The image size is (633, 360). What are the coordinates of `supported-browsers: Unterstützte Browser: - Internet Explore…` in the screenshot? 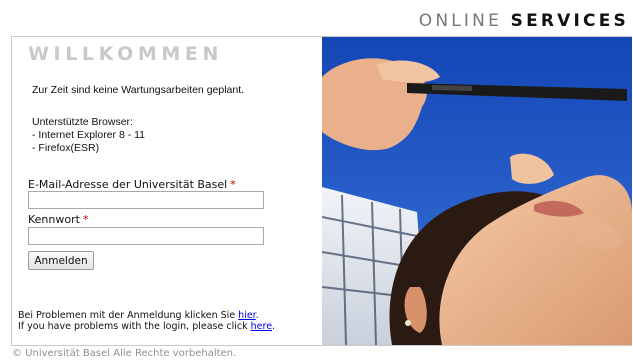 It's located at (88, 135).